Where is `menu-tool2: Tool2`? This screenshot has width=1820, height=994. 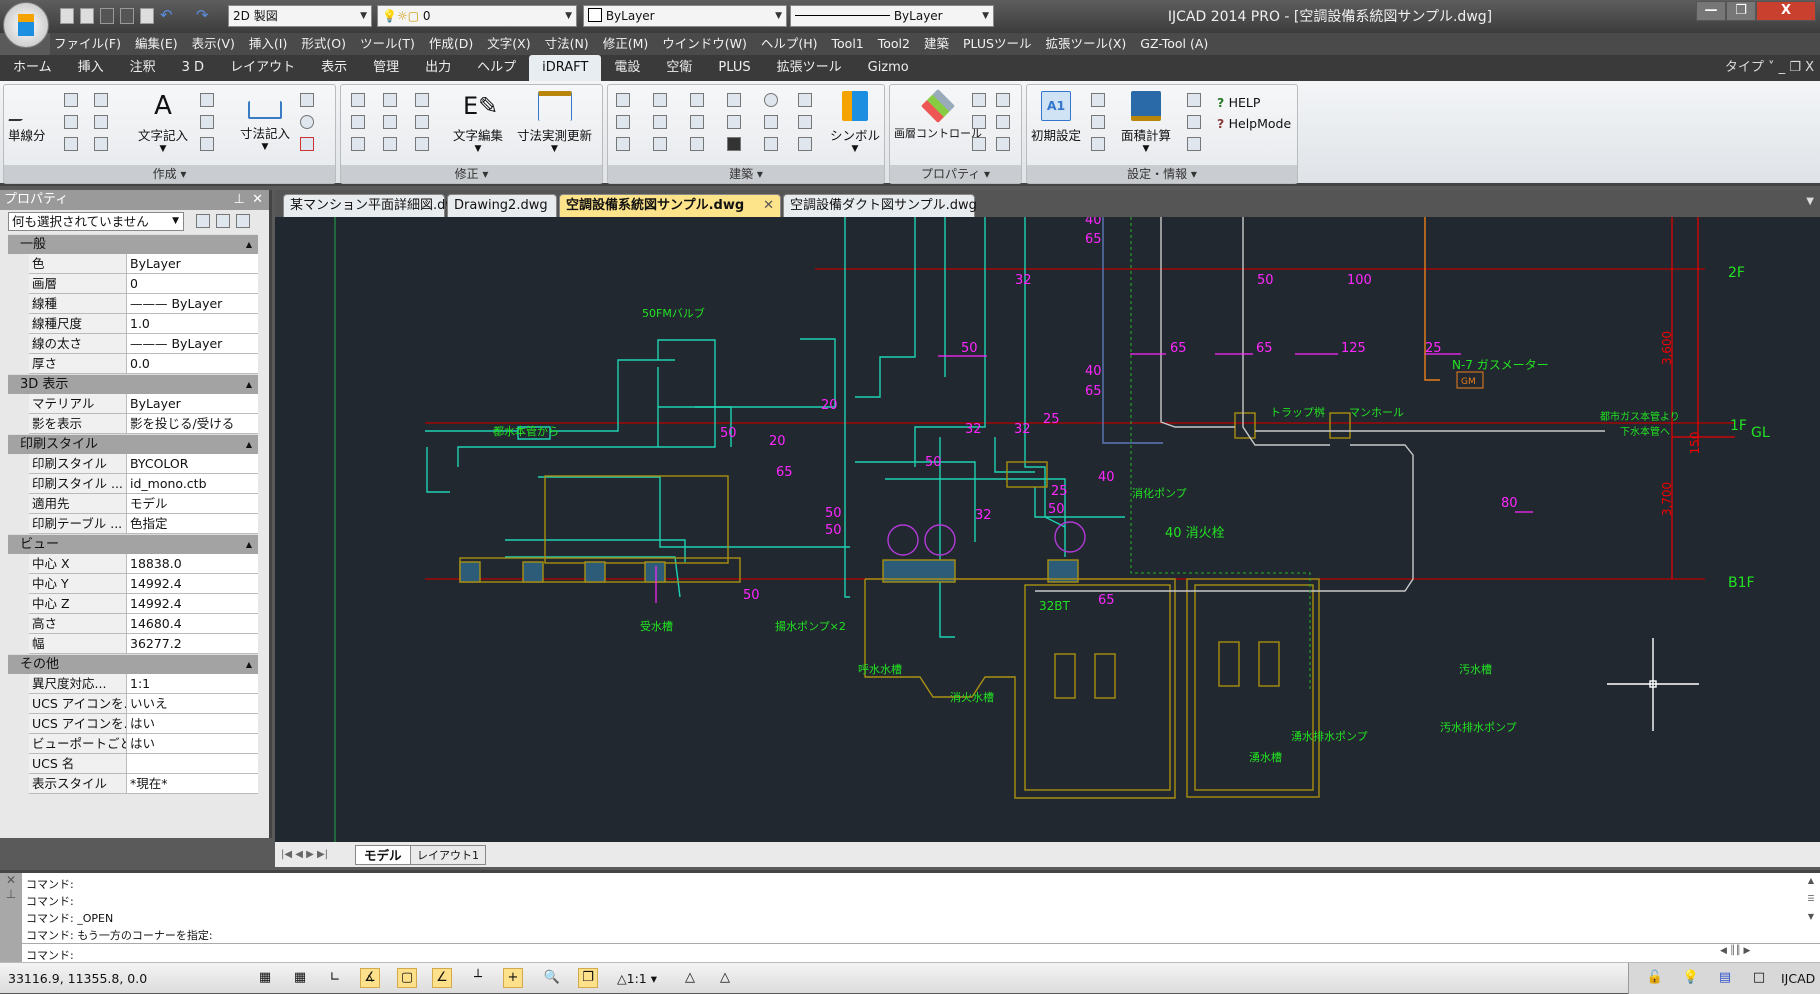 menu-tool2: Tool2 is located at coordinates (894, 44).